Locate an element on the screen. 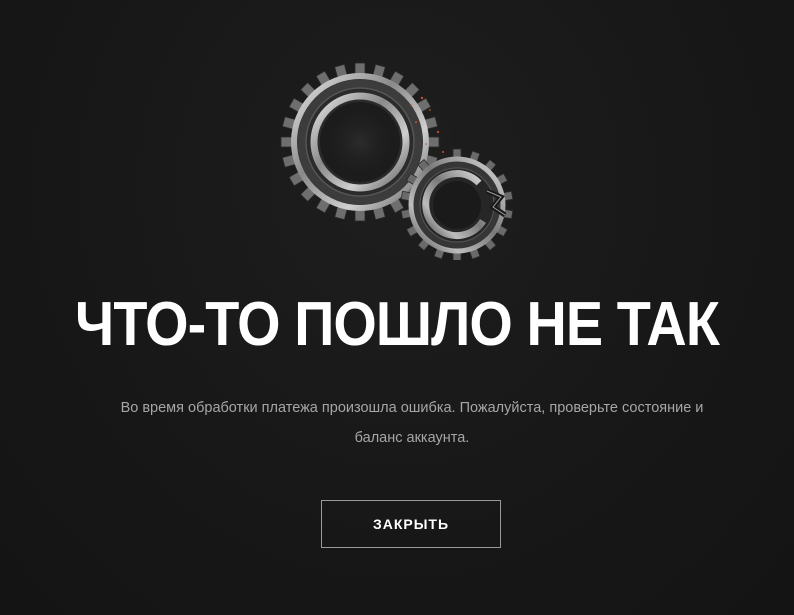 Image resolution: width=794 pixels, height=615 pixels. error-title: ЧТО-ТО ПОШЛО НЕ ТАК is located at coordinates (397, 324).